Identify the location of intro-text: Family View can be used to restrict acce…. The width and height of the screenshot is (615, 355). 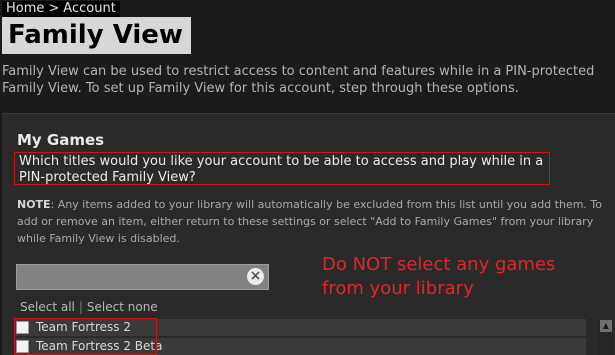
(298, 80).